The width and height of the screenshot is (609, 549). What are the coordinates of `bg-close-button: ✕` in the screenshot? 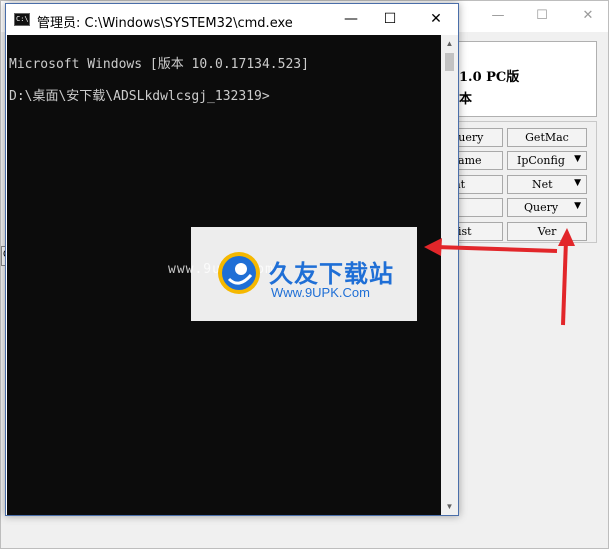 It's located at (588, 16).